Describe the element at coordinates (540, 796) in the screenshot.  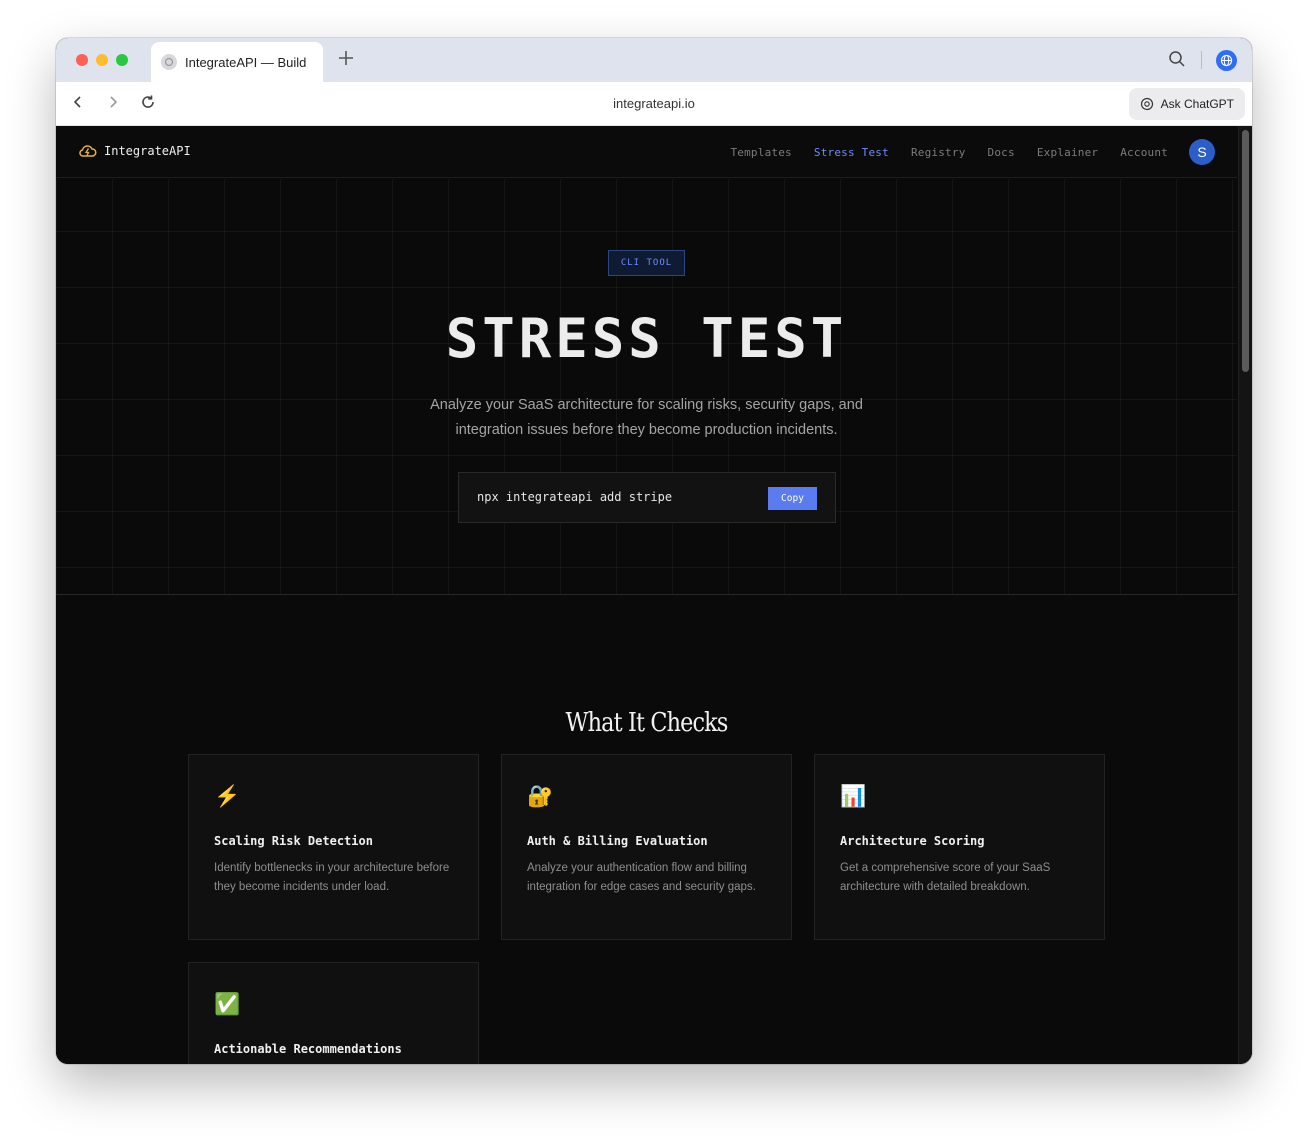
I see `lock-key-icon: 🔐` at that location.